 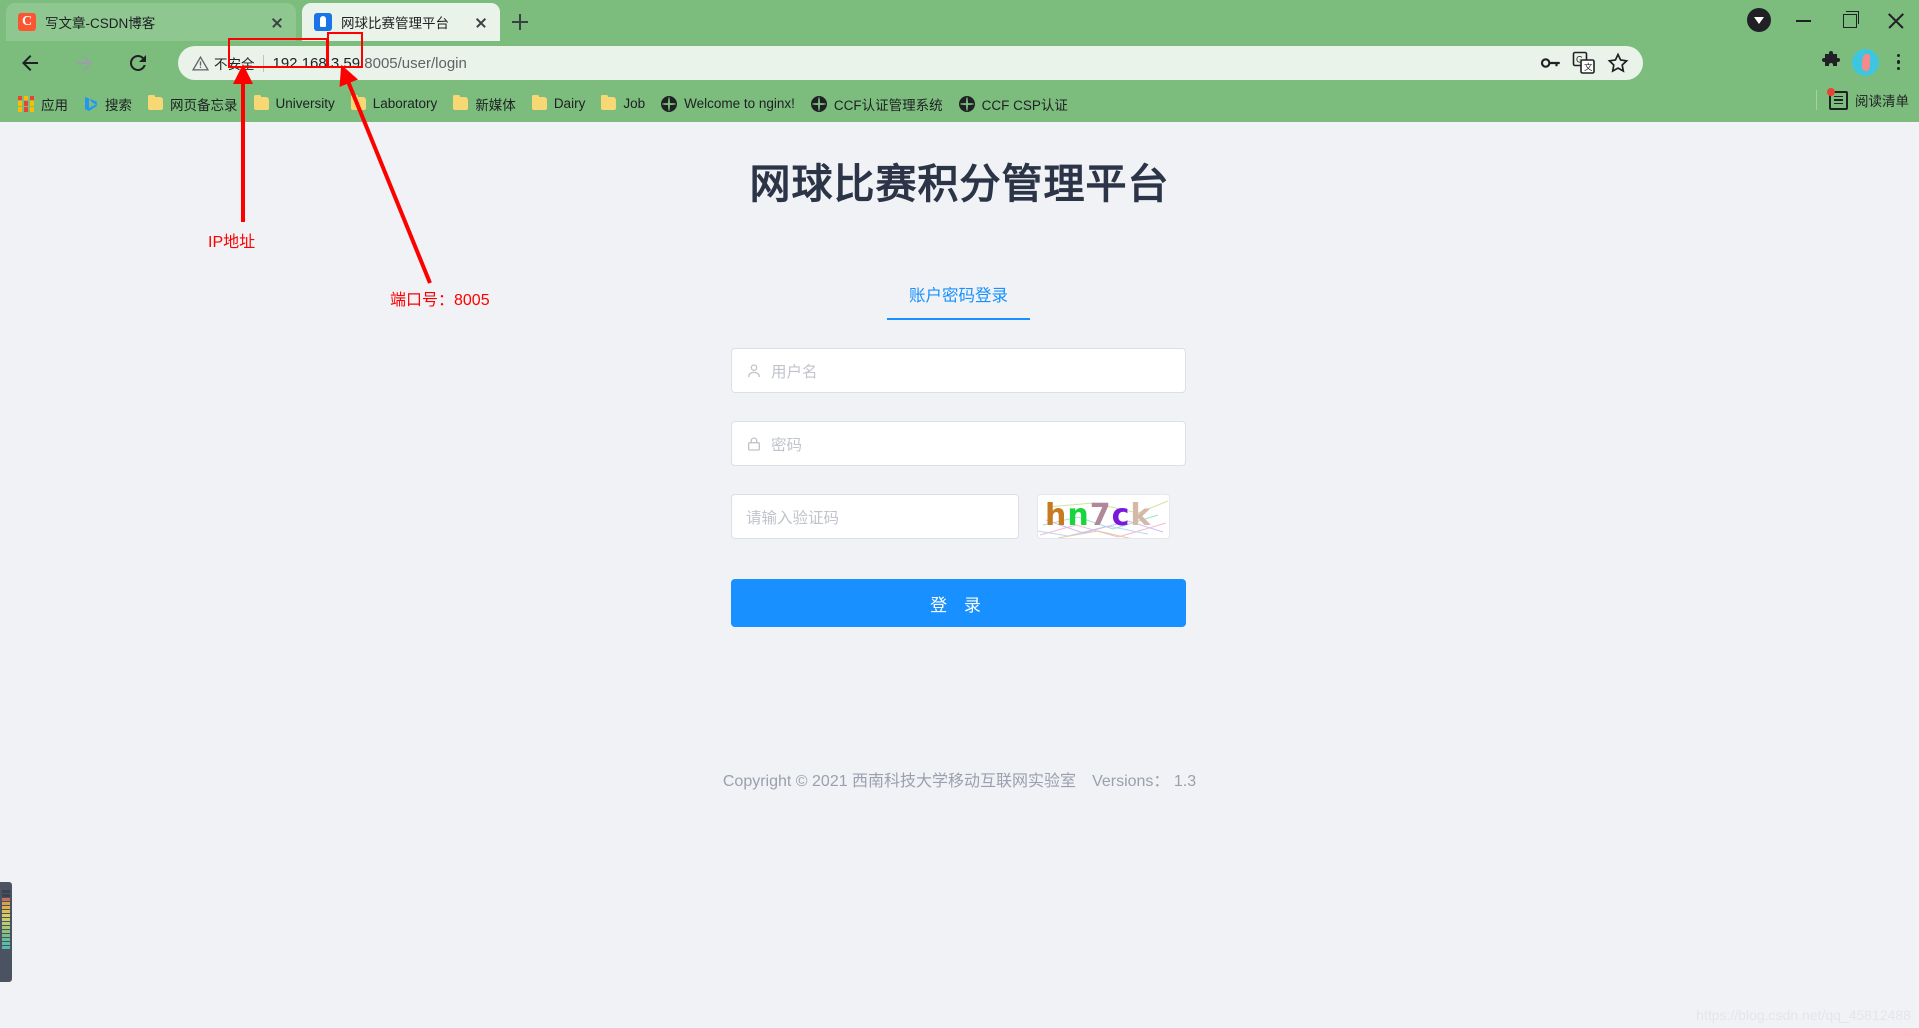 What do you see at coordinates (332, 174) in the screenshot?
I see `annotation-arrows` at bounding box center [332, 174].